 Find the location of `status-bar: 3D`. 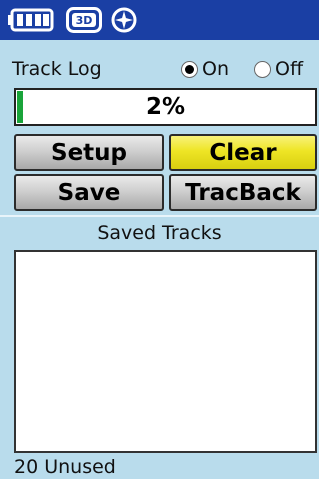

status-bar: 3D is located at coordinates (159, 20).